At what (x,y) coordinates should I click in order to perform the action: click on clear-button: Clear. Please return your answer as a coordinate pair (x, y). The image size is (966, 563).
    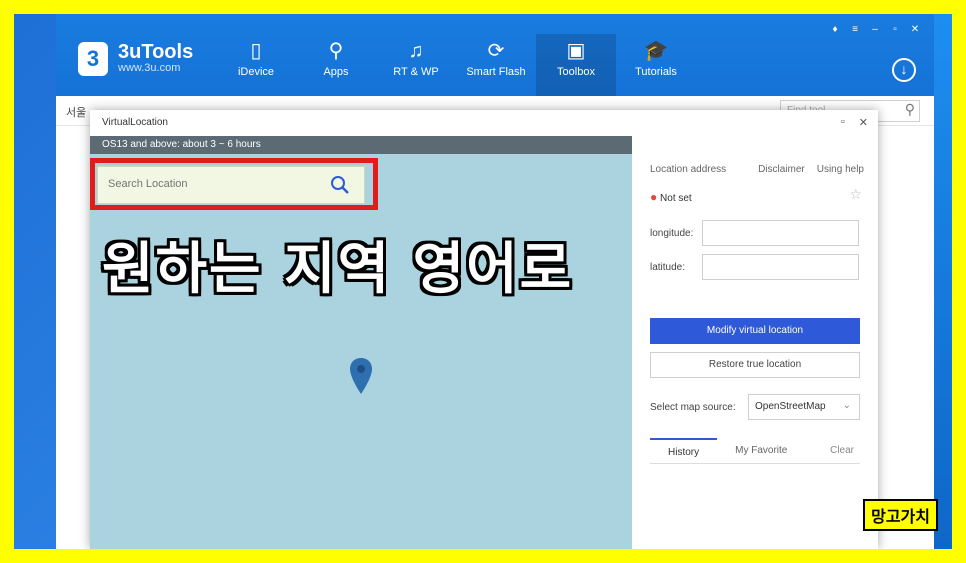
    Looking at the image, I should click on (842, 450).